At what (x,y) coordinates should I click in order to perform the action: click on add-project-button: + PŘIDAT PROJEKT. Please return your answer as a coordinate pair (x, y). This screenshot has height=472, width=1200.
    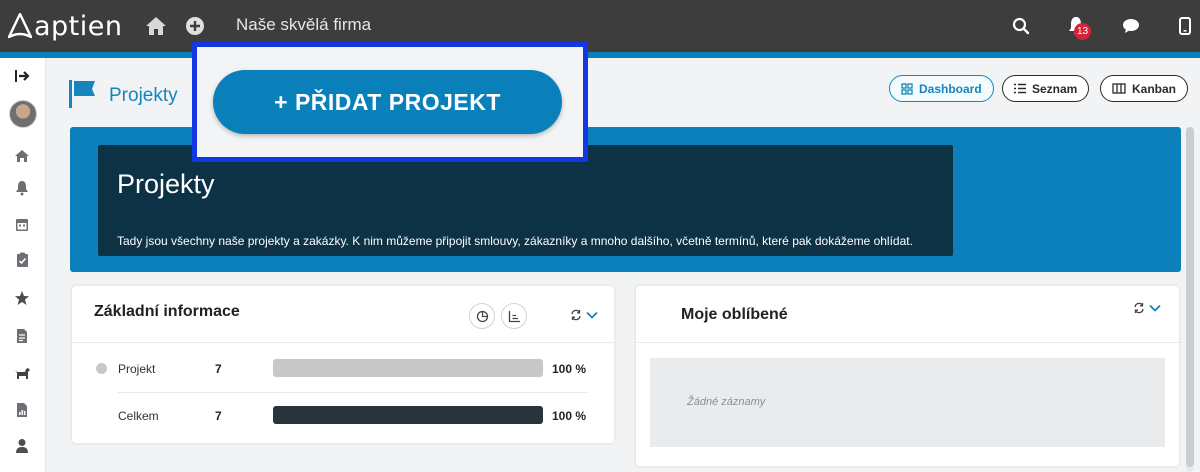
    Looking at the image, I should click on (387, 102).